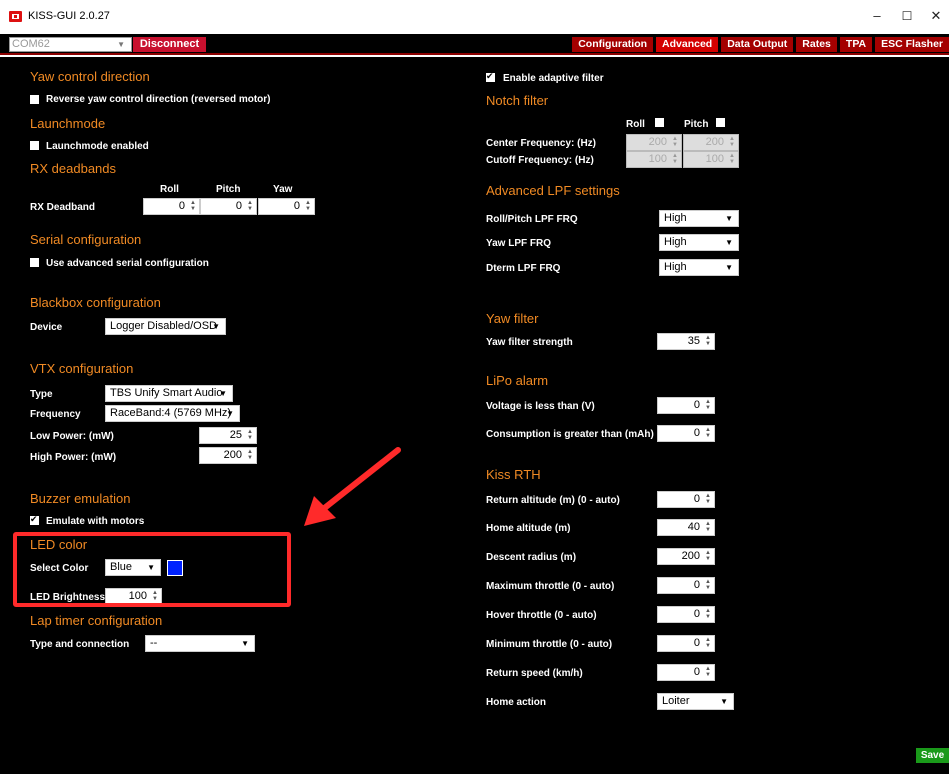 The height and width of the screenshot is (774, 949). What do you see at coordinates (154, 643) in the screenshot?
I see `lap-type-value: --` at bounding box center [154, 643].